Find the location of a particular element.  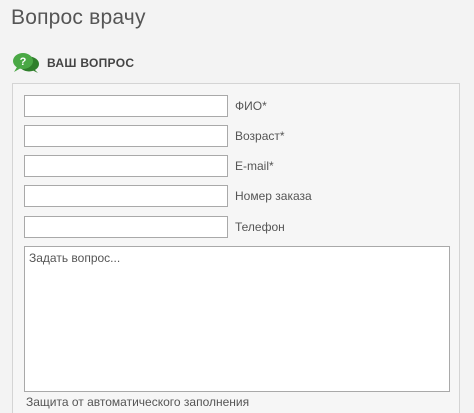

full-name-label: ФИО* is located at coordinates (251, 106).